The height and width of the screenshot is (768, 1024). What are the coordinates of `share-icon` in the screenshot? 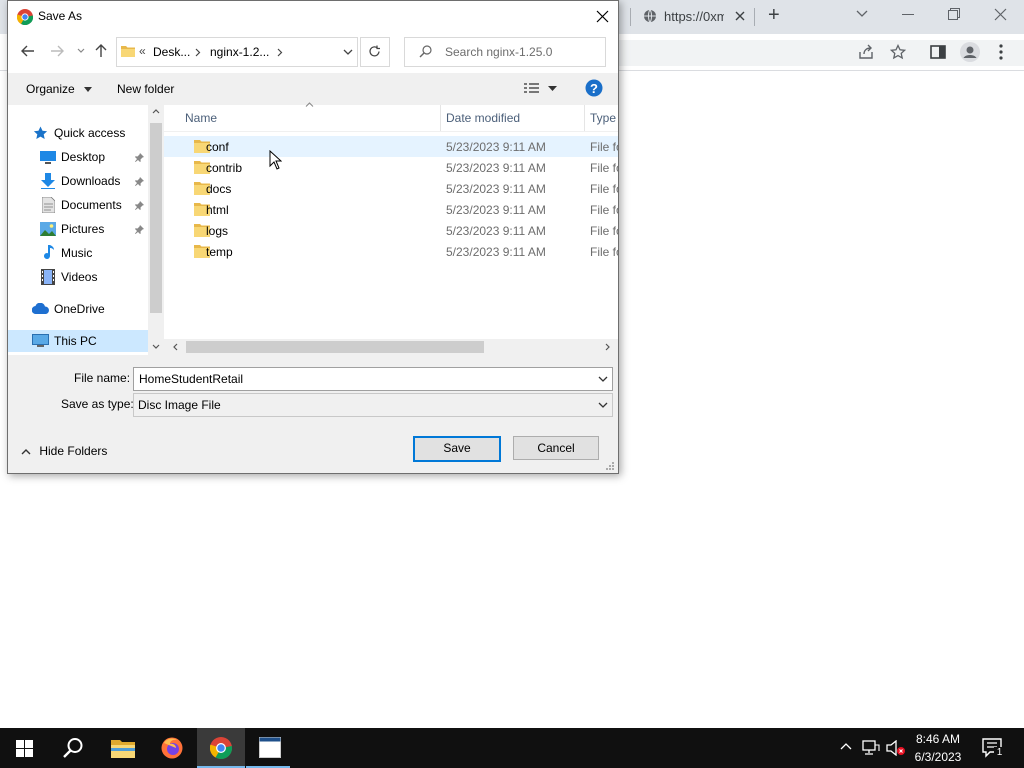 It's located at (866, 52).